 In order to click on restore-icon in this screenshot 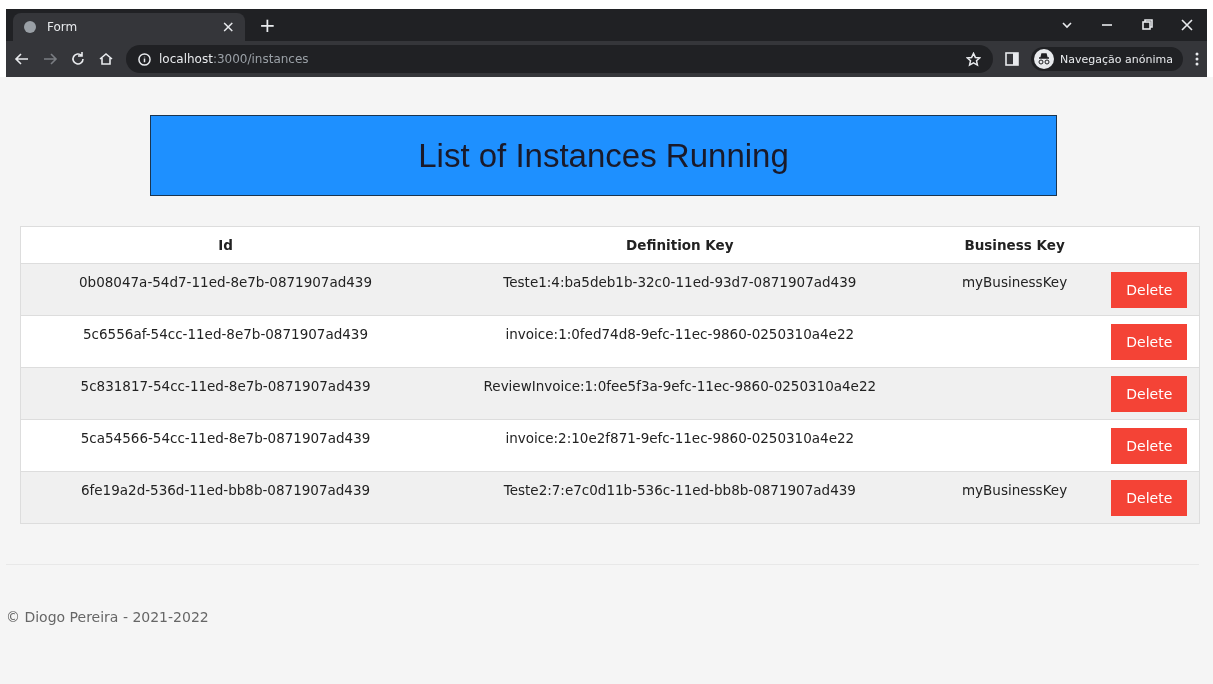, I will do `click(1147, 25)`.